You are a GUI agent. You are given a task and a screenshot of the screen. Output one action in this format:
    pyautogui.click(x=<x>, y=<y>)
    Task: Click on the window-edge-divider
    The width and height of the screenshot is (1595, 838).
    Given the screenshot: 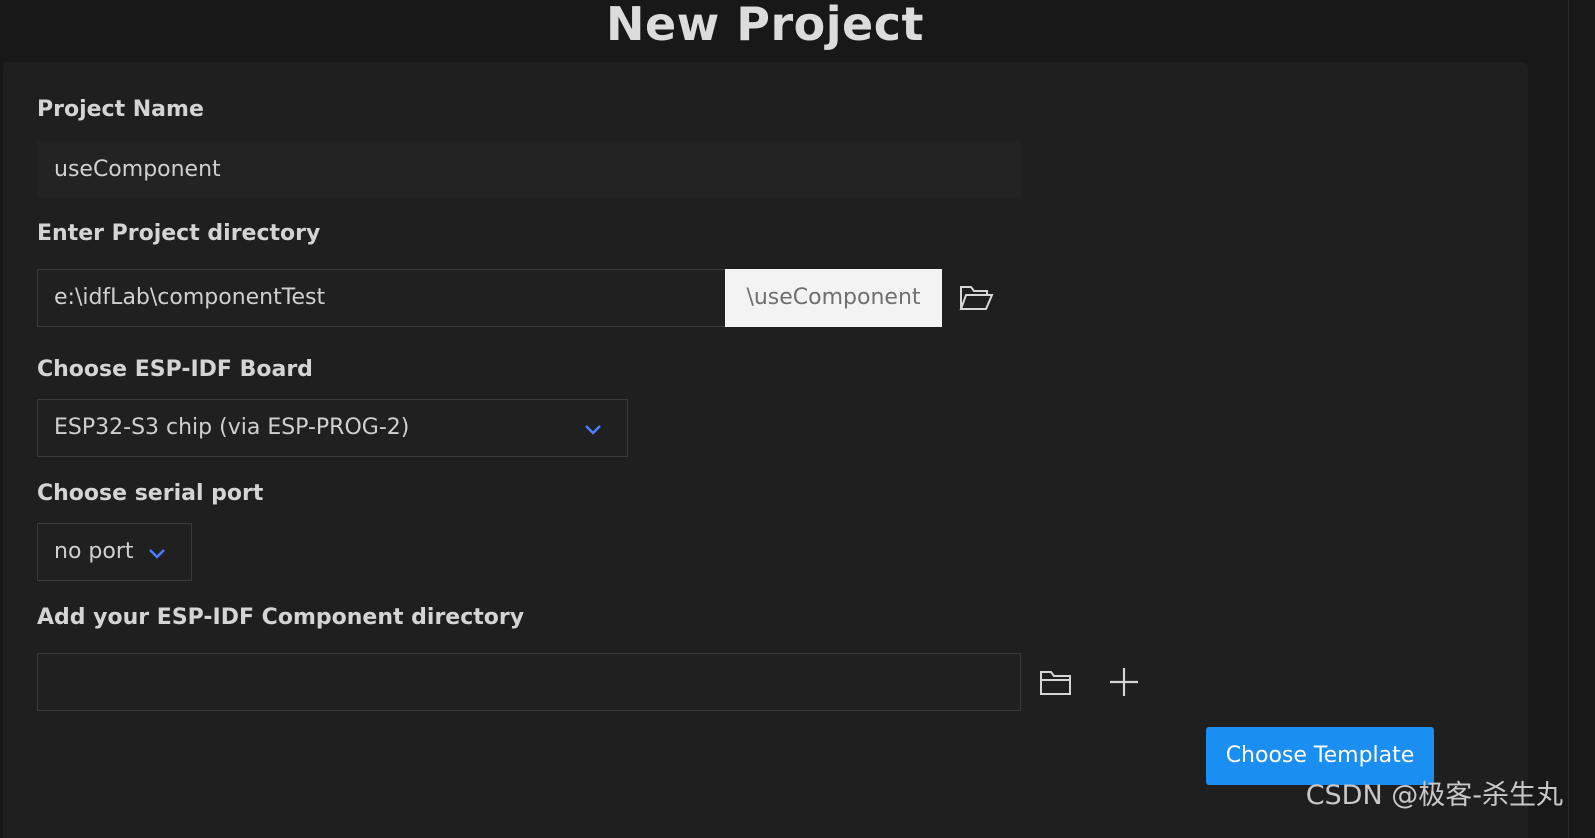 What is the action you would take?
    pyautogui.click(x=1568, y=419)
    